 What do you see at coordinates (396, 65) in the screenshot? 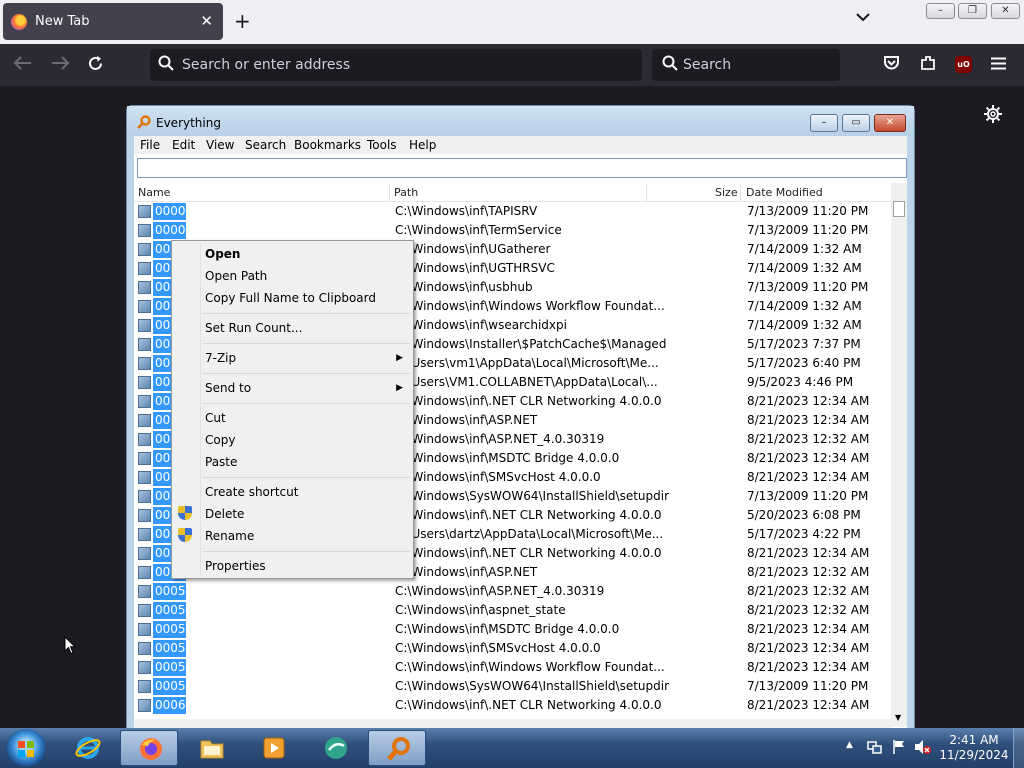
I see `address-bar: Search or enter address` at bounding box center [396, 65].